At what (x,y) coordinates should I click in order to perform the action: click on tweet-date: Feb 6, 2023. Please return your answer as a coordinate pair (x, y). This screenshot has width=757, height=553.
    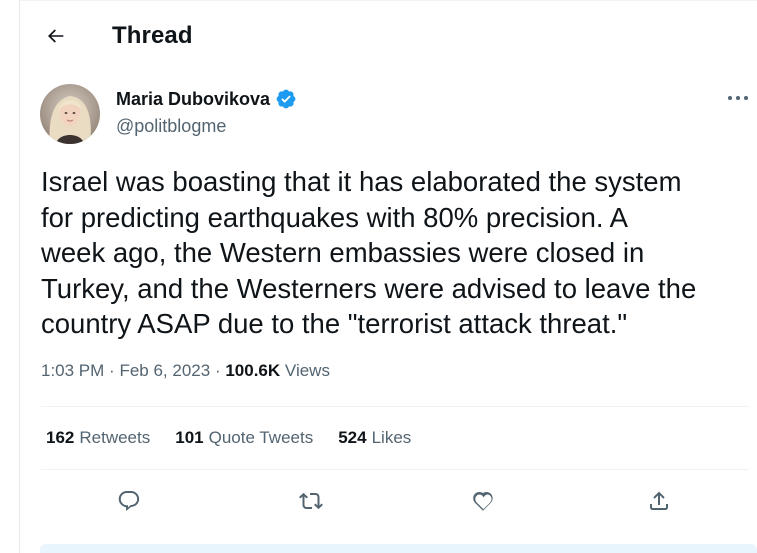
    Looking at the image, I should click on (164, 371).